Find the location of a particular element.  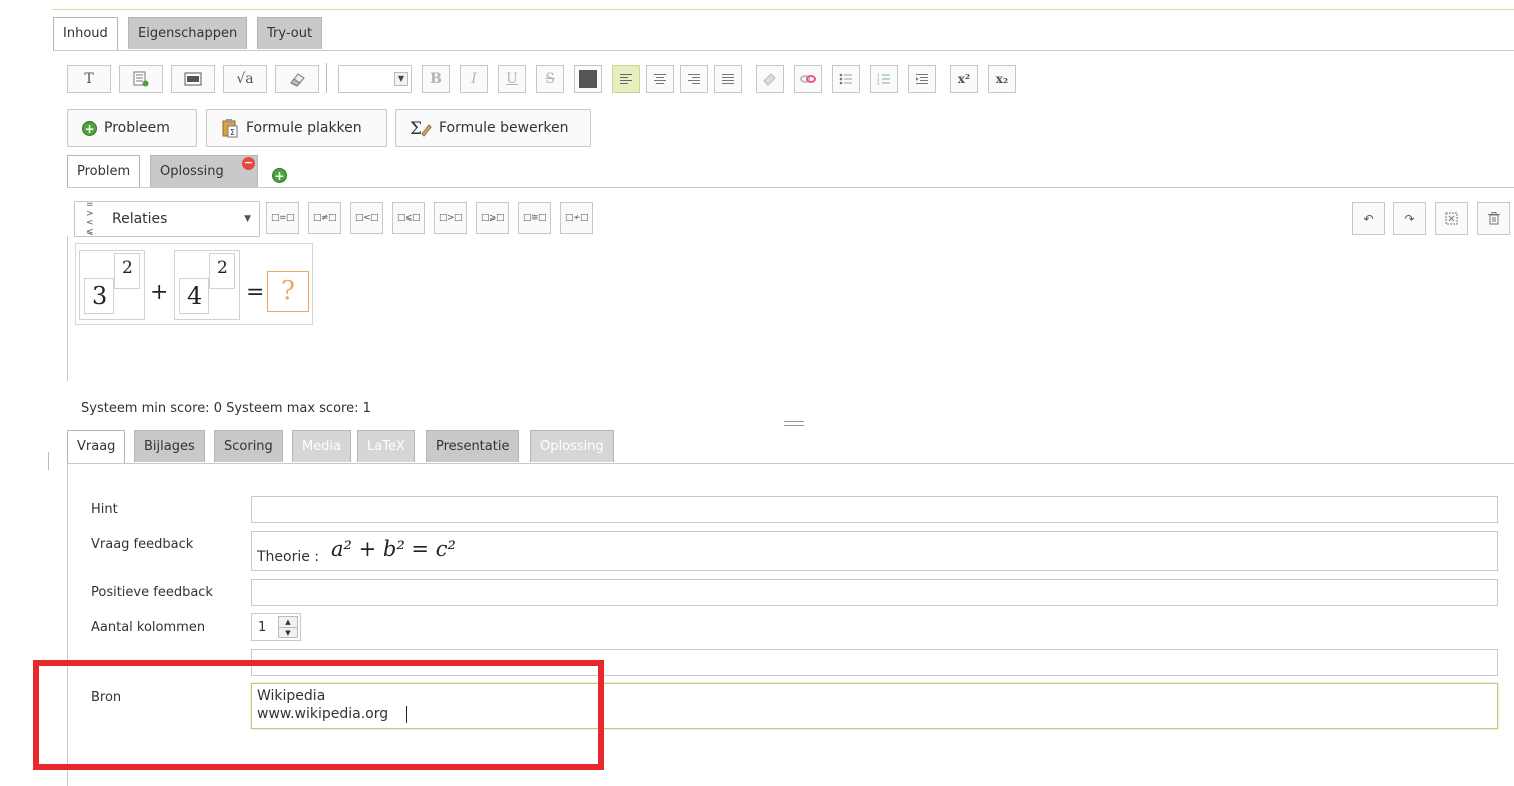

stepper-arrows: ▲ ▼ is located at coordinates (288, 627).